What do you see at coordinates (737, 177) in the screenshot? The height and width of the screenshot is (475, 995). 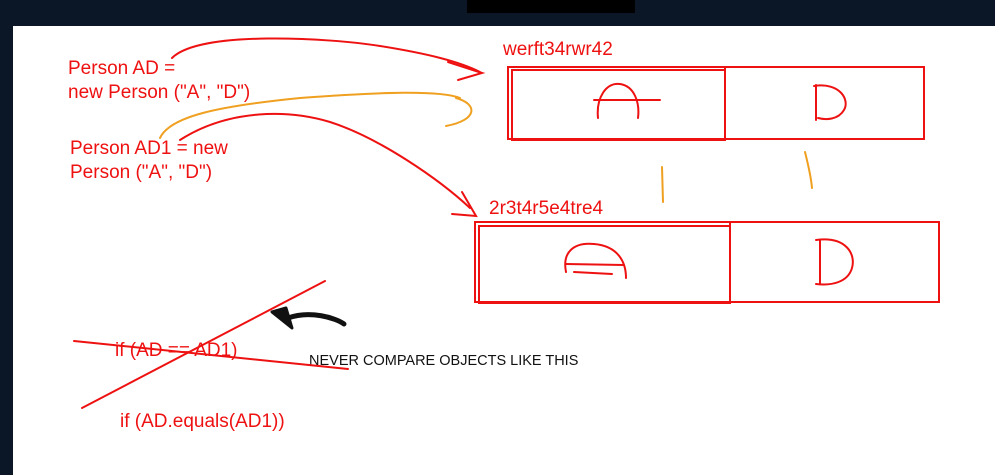 I see `equal-value-marks` at bounding box center [737, 177].